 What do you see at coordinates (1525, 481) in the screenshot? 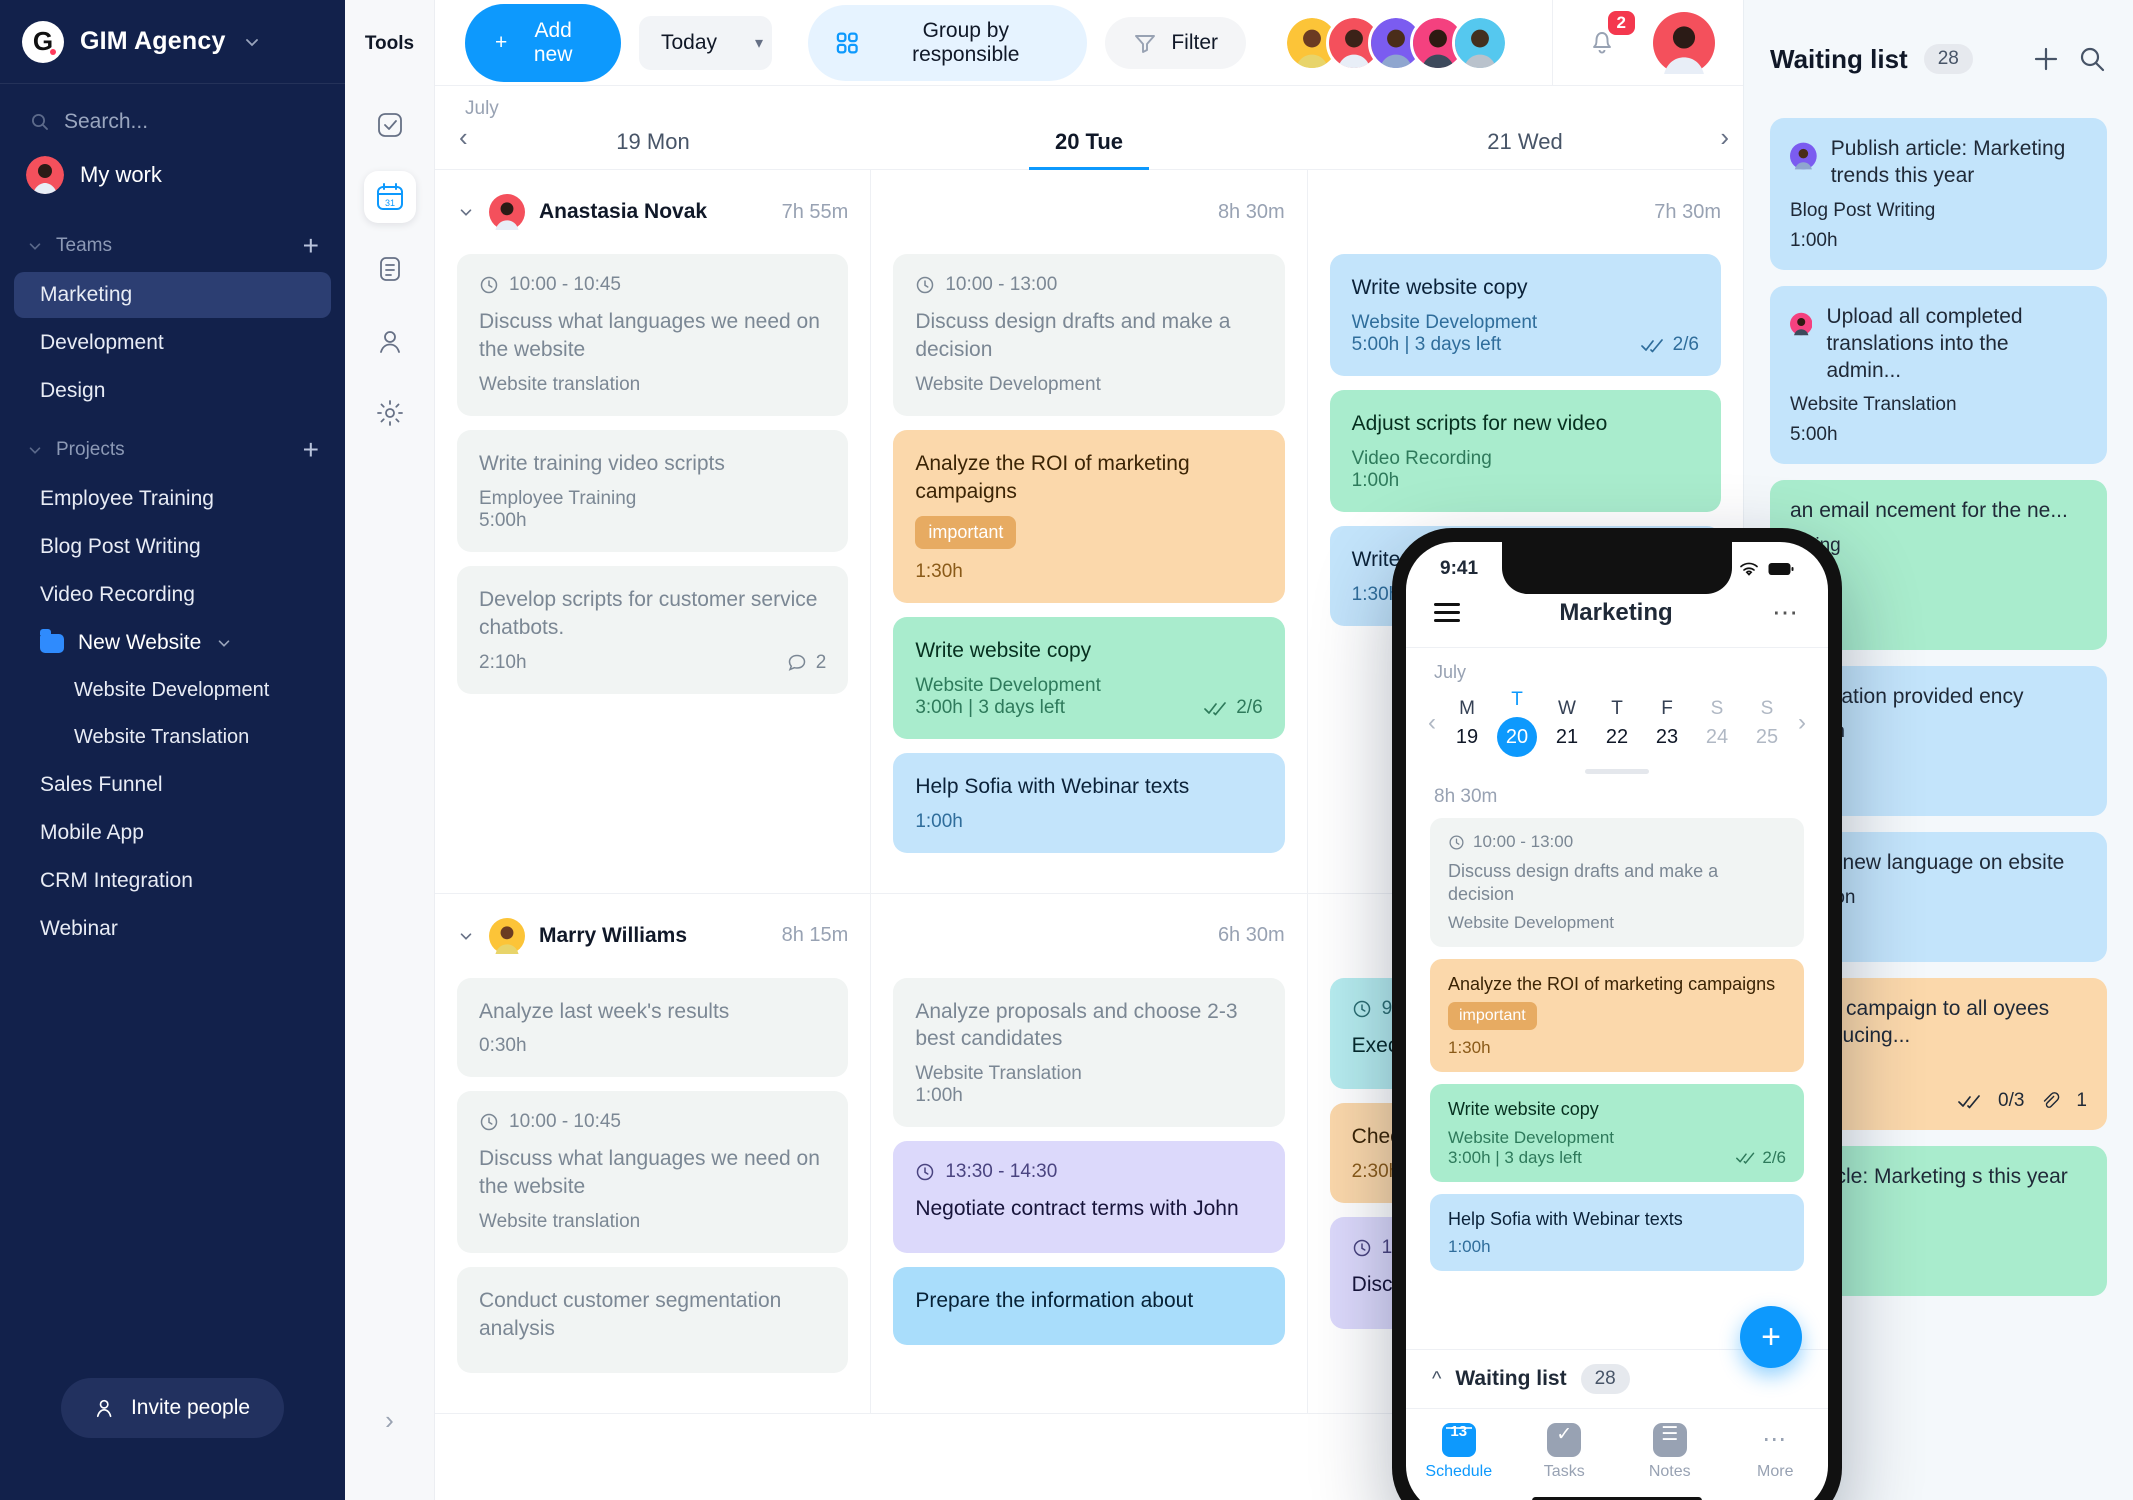
I see `task-meta: 1:00h` at bounding box center [1525, 481].